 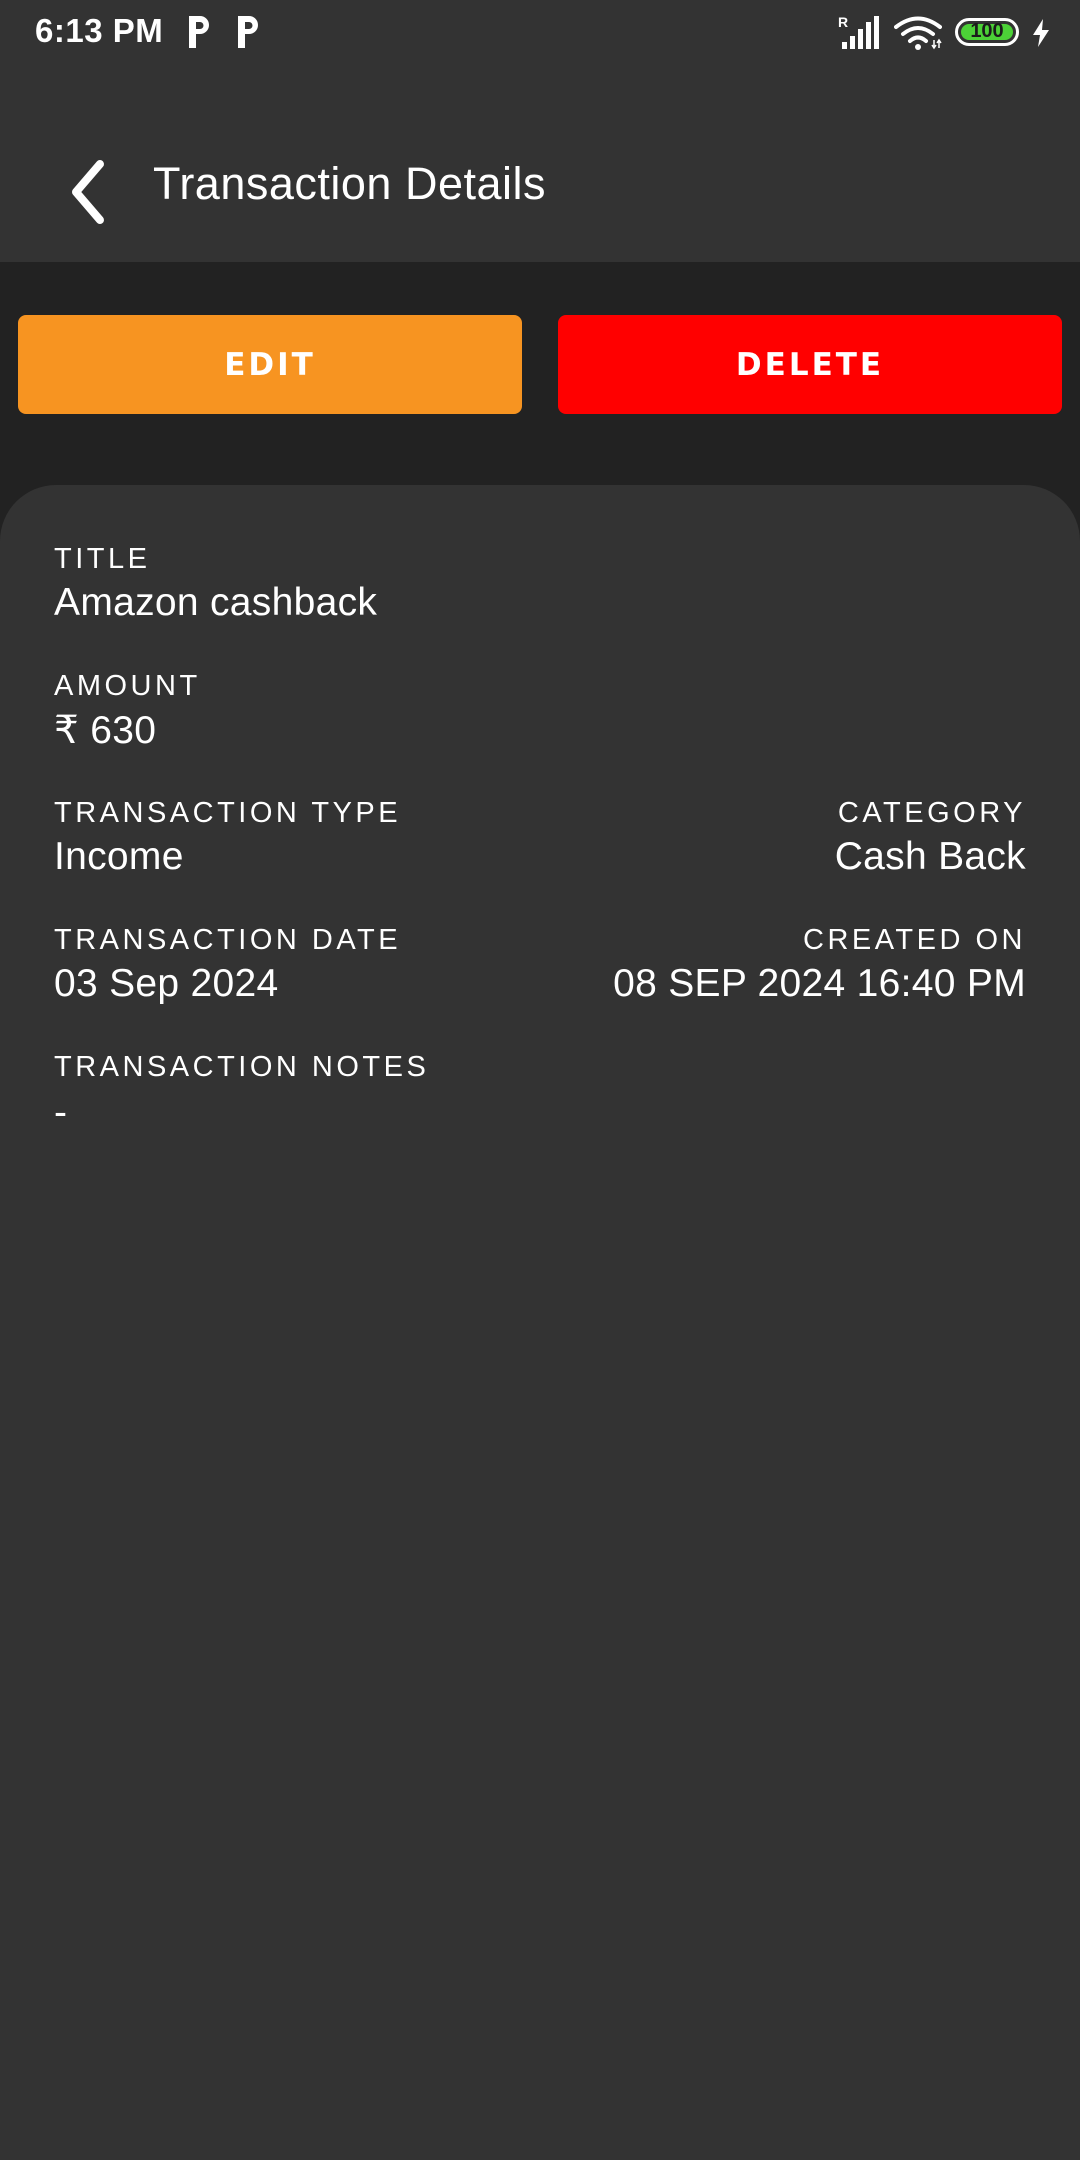 I want to click on app-bar: Transaction Details, so click(x=540, y=164).